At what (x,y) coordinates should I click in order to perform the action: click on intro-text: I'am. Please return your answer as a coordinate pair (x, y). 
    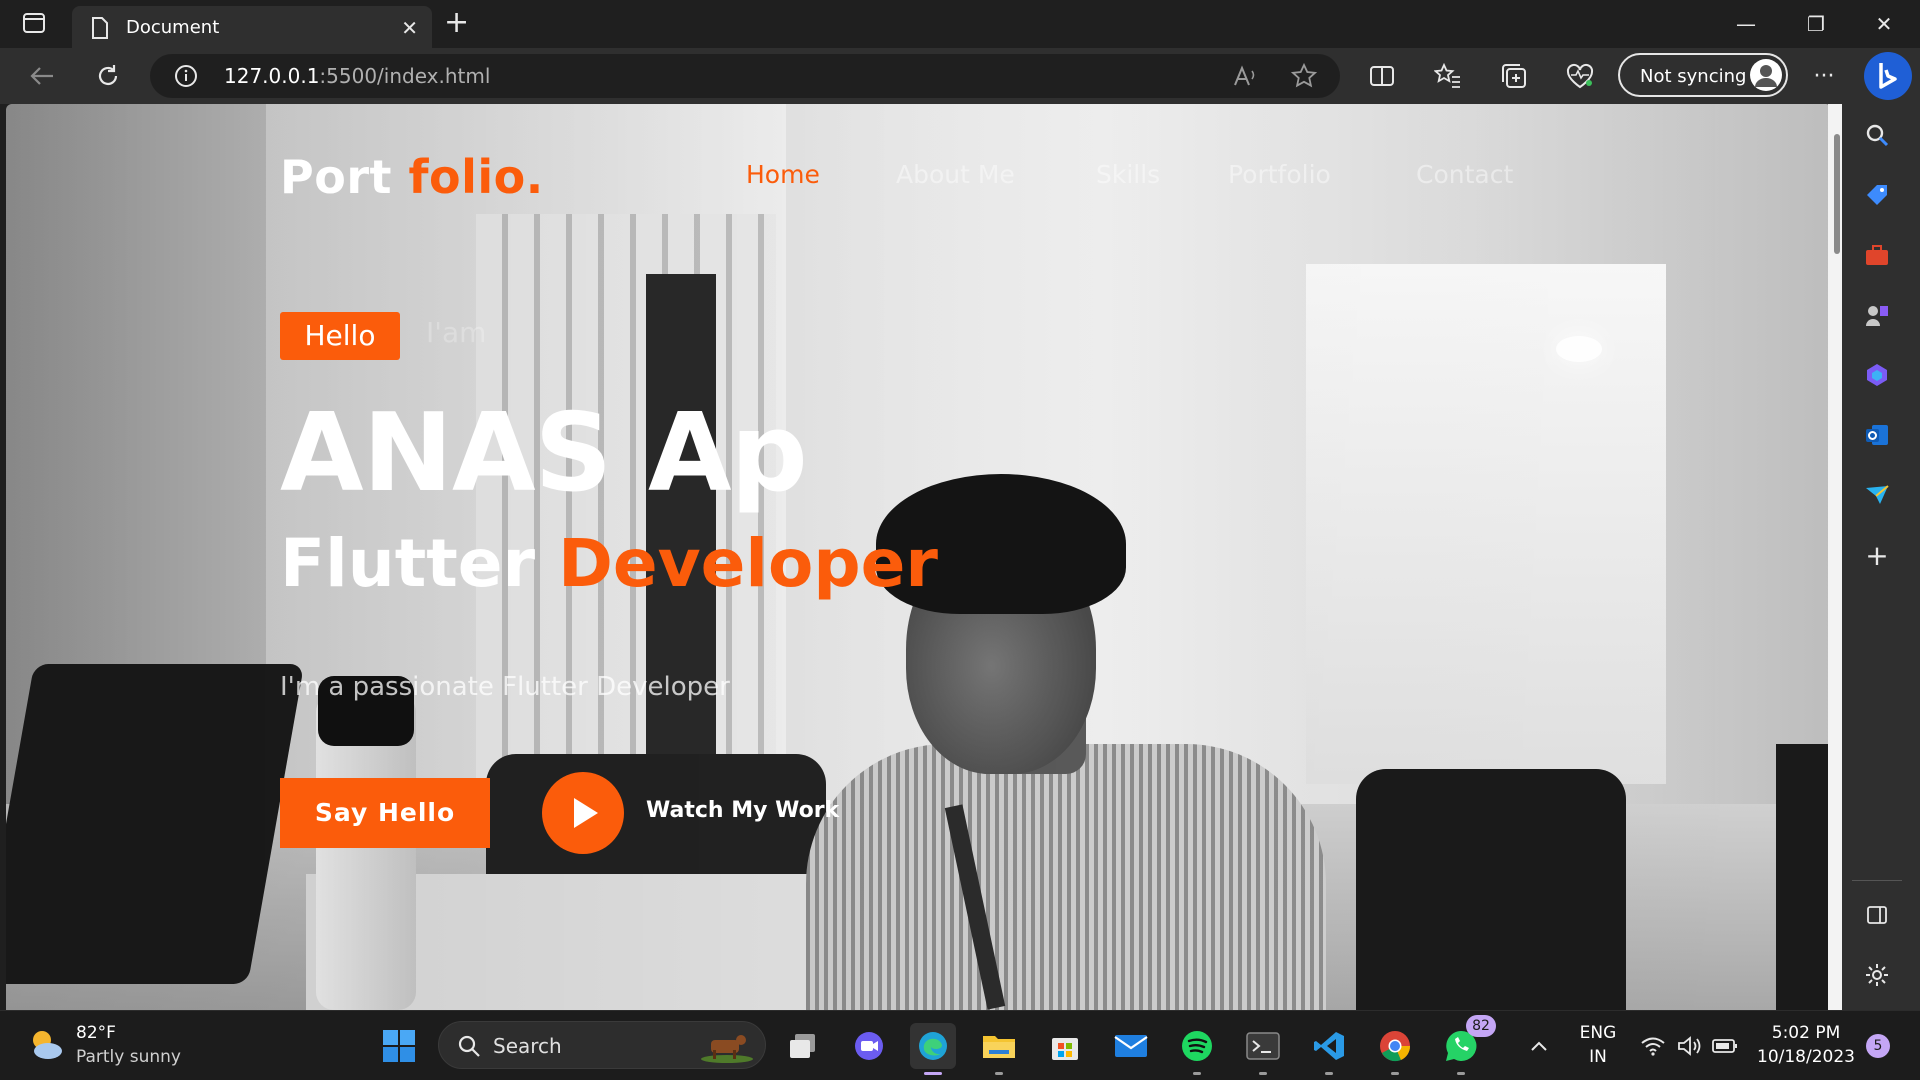
    Looking at the image, I should click on (456, 332).